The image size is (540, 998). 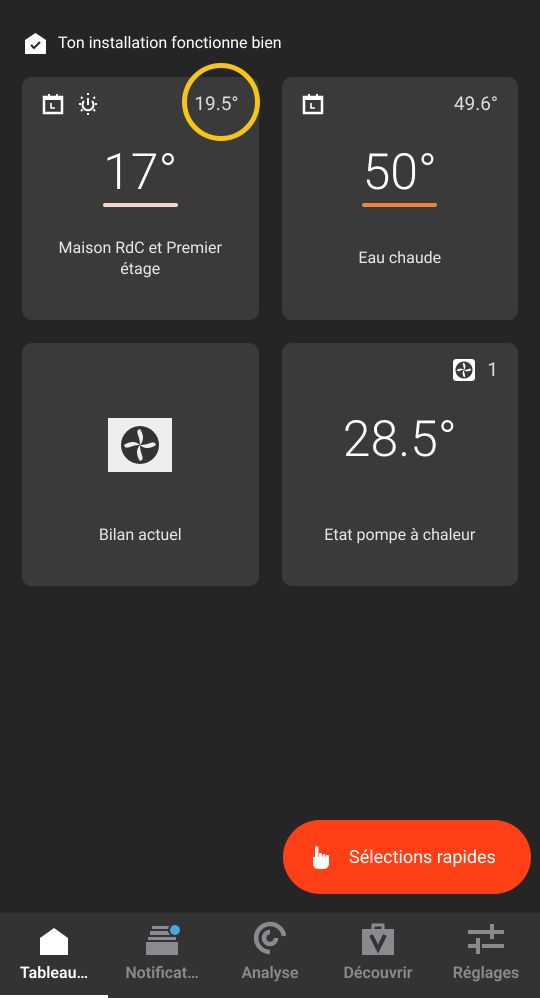 What do you see at coordinates (486, 939) in the screenshot?
I see `sliders-icon` at bounding box center [486, 939].